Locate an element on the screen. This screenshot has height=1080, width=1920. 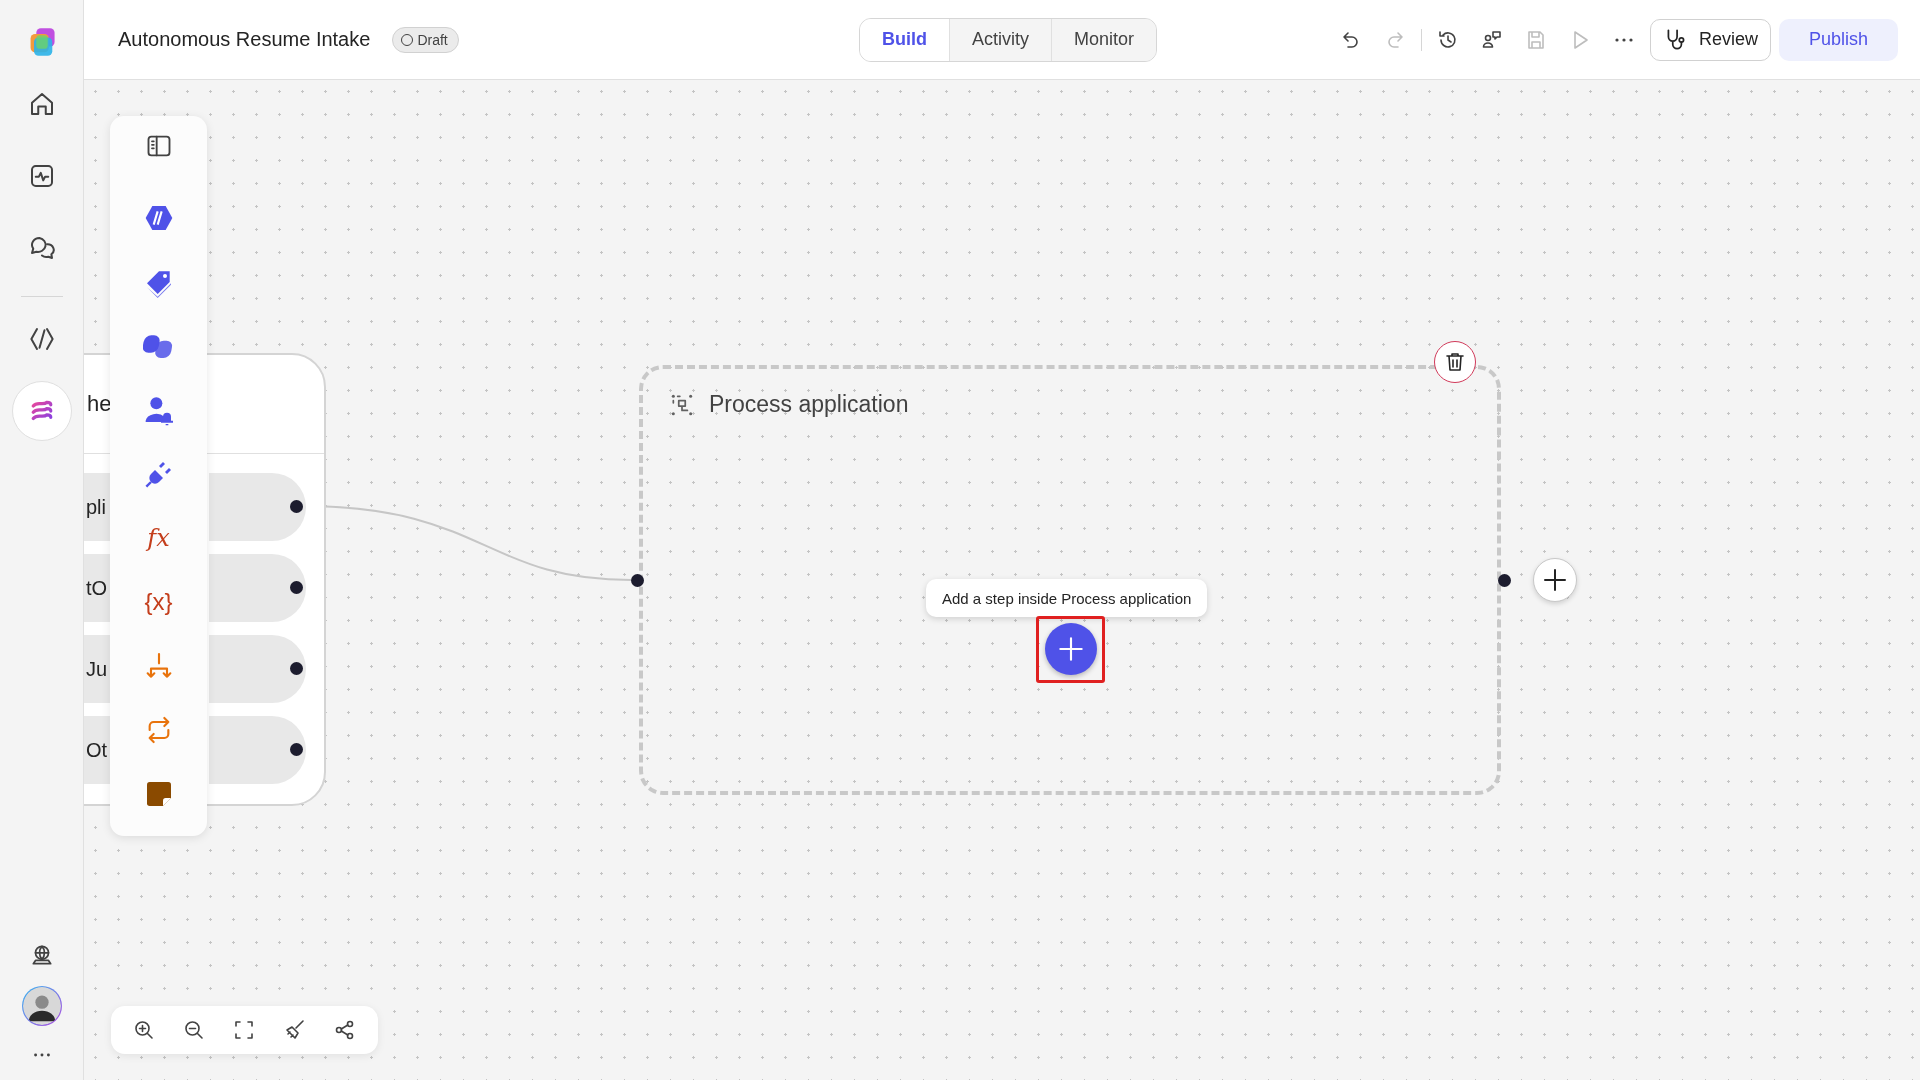
formula-item: fx is located at coordinates (158, 538).